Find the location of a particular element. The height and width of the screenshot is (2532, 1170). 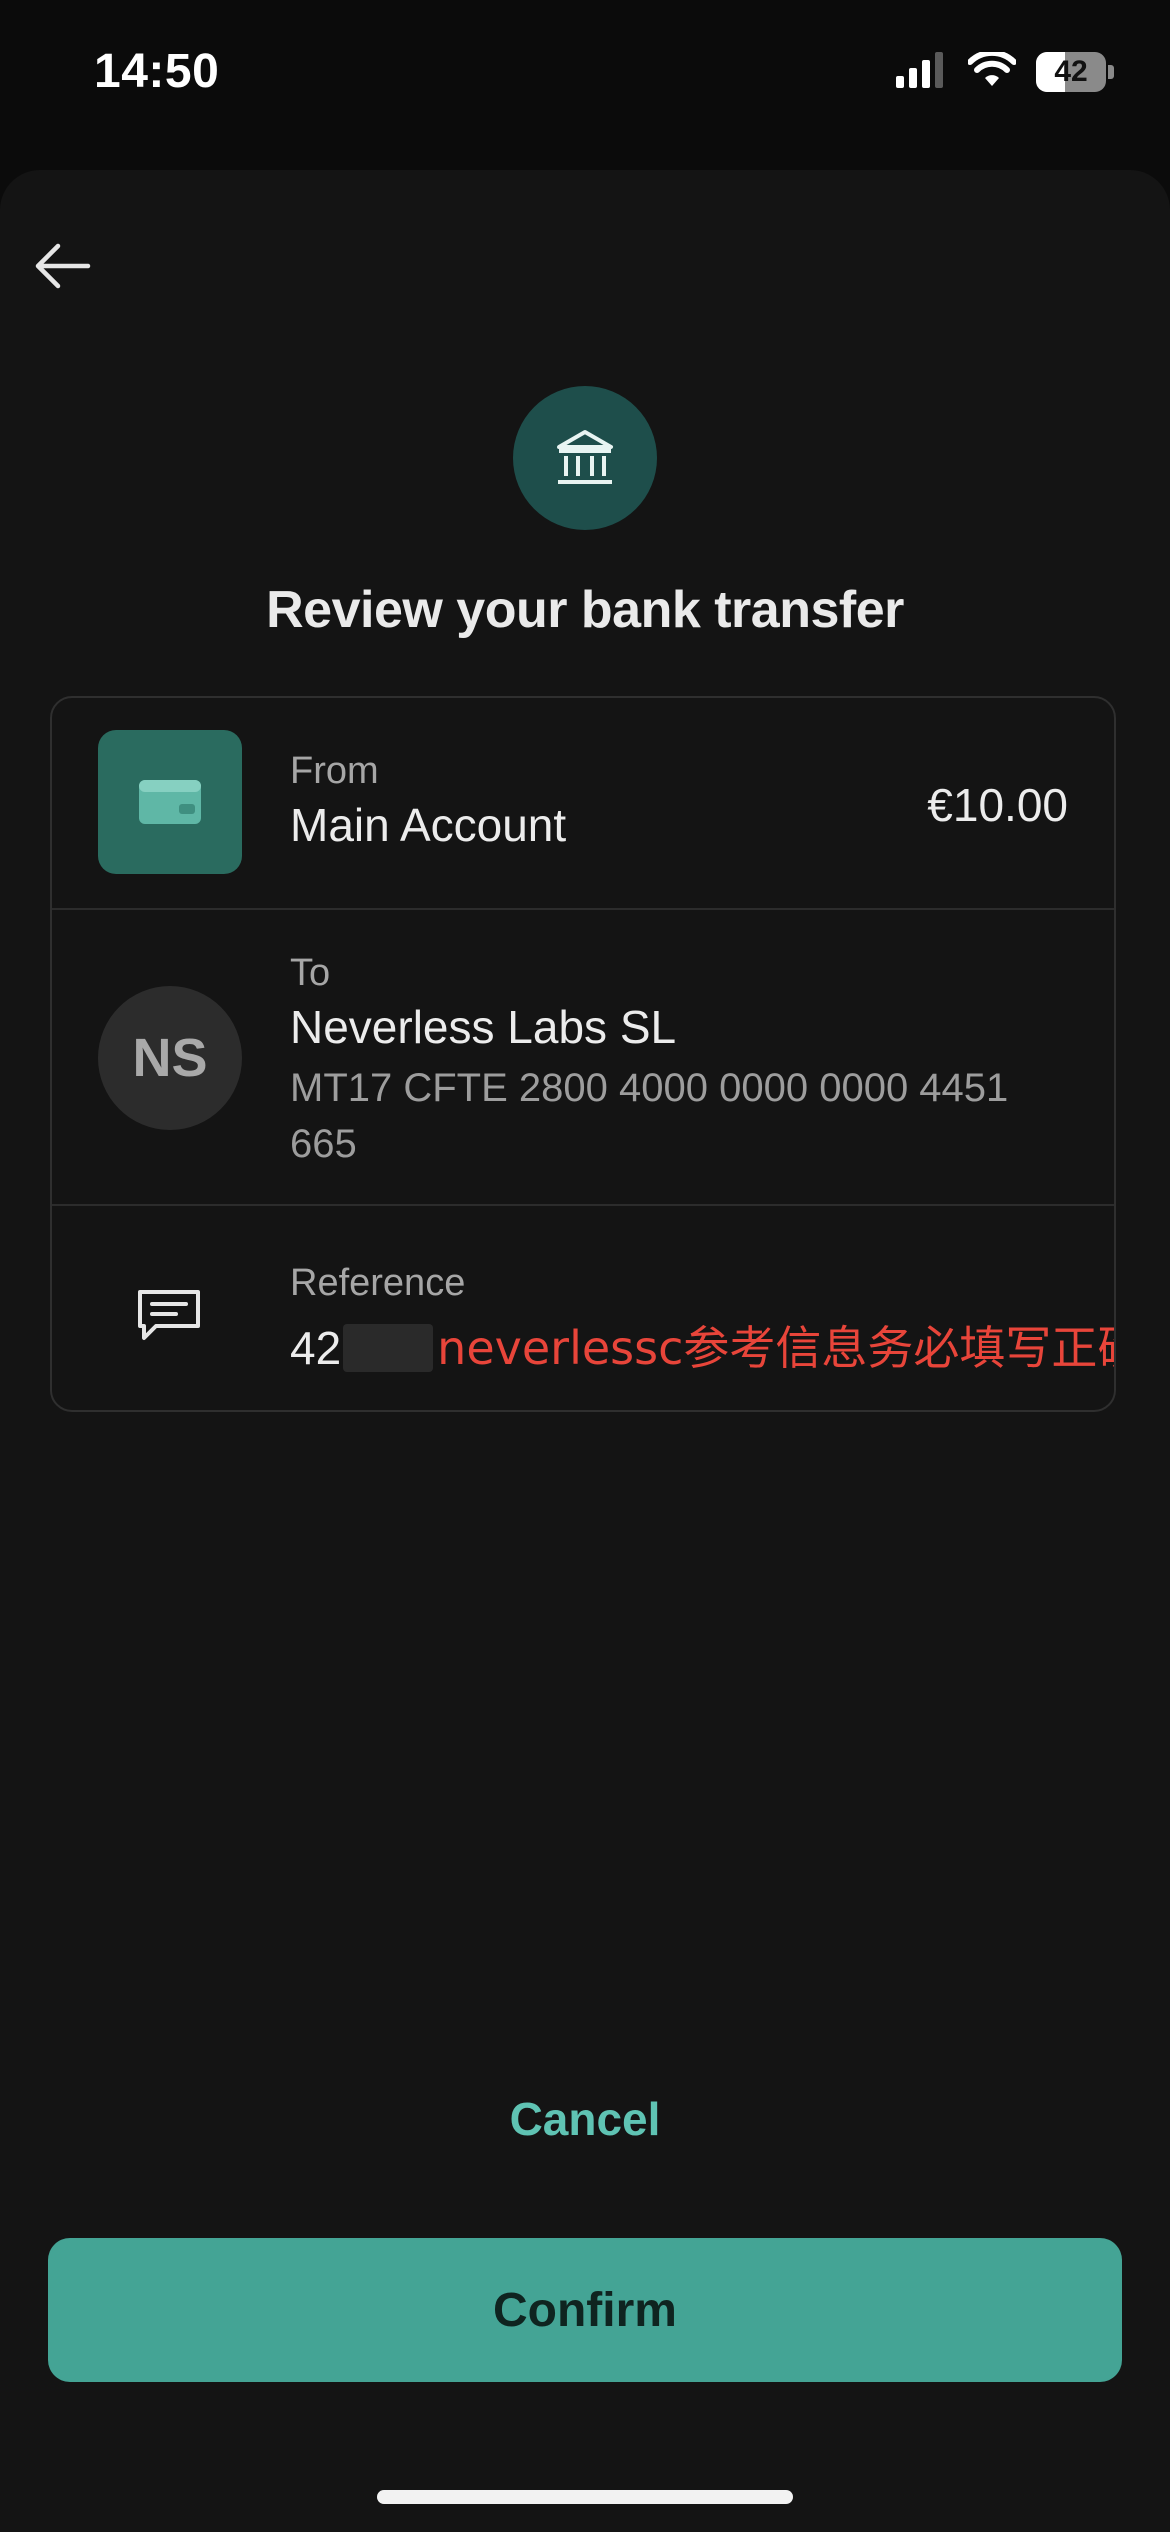

bank-icon is located at coordinates (585, 457).